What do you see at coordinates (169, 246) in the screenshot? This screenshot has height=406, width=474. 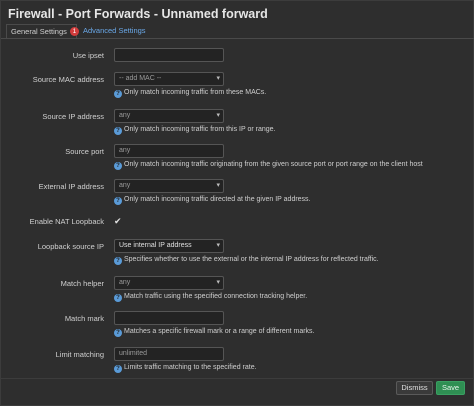 I see `loopback-source-select: Use internal IP address` at bounding box center [169, 246].